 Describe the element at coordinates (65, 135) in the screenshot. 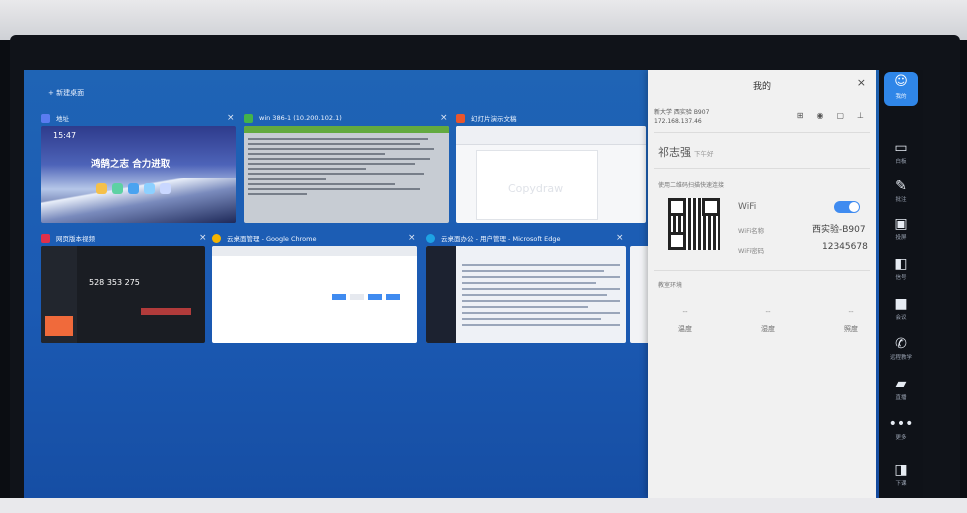

I see `clock-text: 15:47` at that location.